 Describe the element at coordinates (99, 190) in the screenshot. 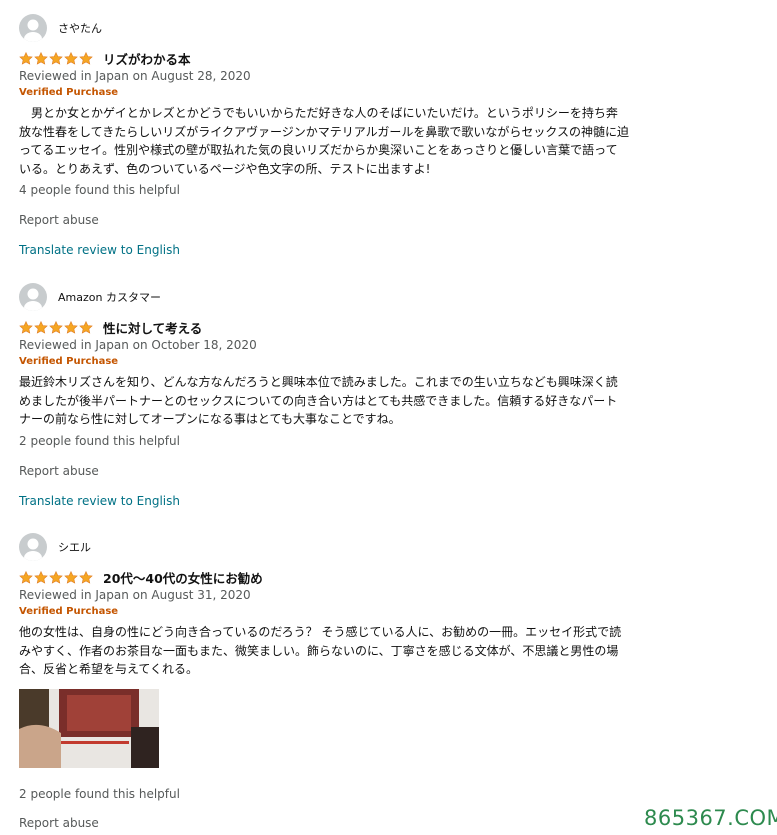

I see `helpful-count: 4 people found this helpful` at that location.